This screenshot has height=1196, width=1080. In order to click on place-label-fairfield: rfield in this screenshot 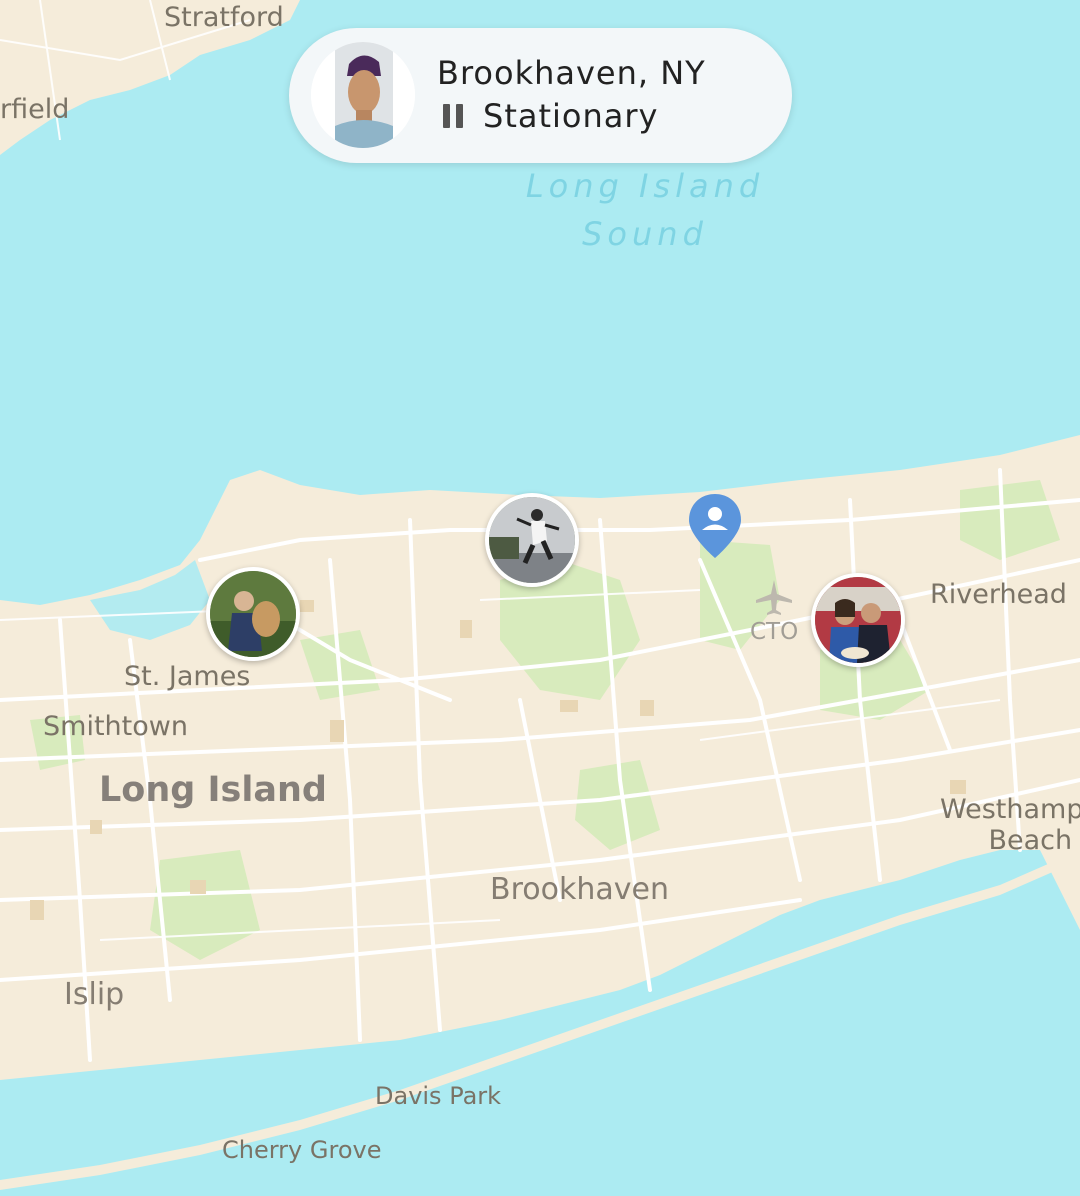, I will do `click(35, 109)`.